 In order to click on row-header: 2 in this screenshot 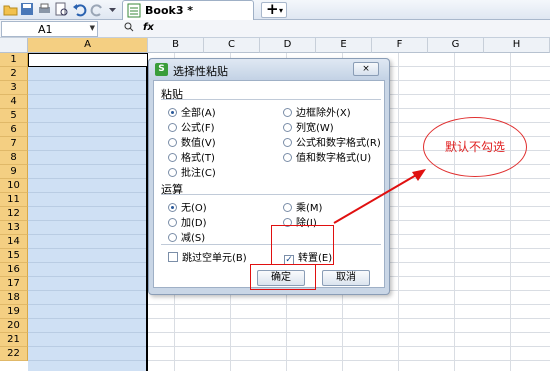, I will do `click(14, 74)`.